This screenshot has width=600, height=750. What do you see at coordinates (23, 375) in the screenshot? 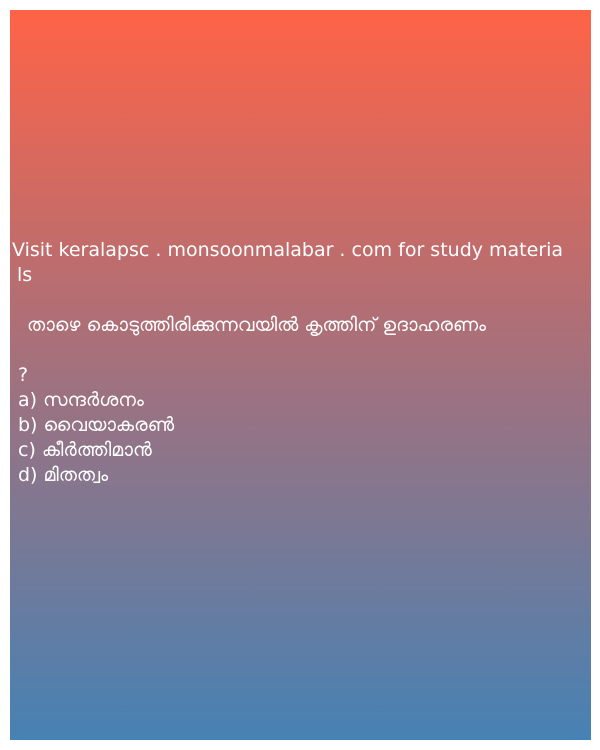
I see `question-mark: ?` at bounding box center [23, 375].